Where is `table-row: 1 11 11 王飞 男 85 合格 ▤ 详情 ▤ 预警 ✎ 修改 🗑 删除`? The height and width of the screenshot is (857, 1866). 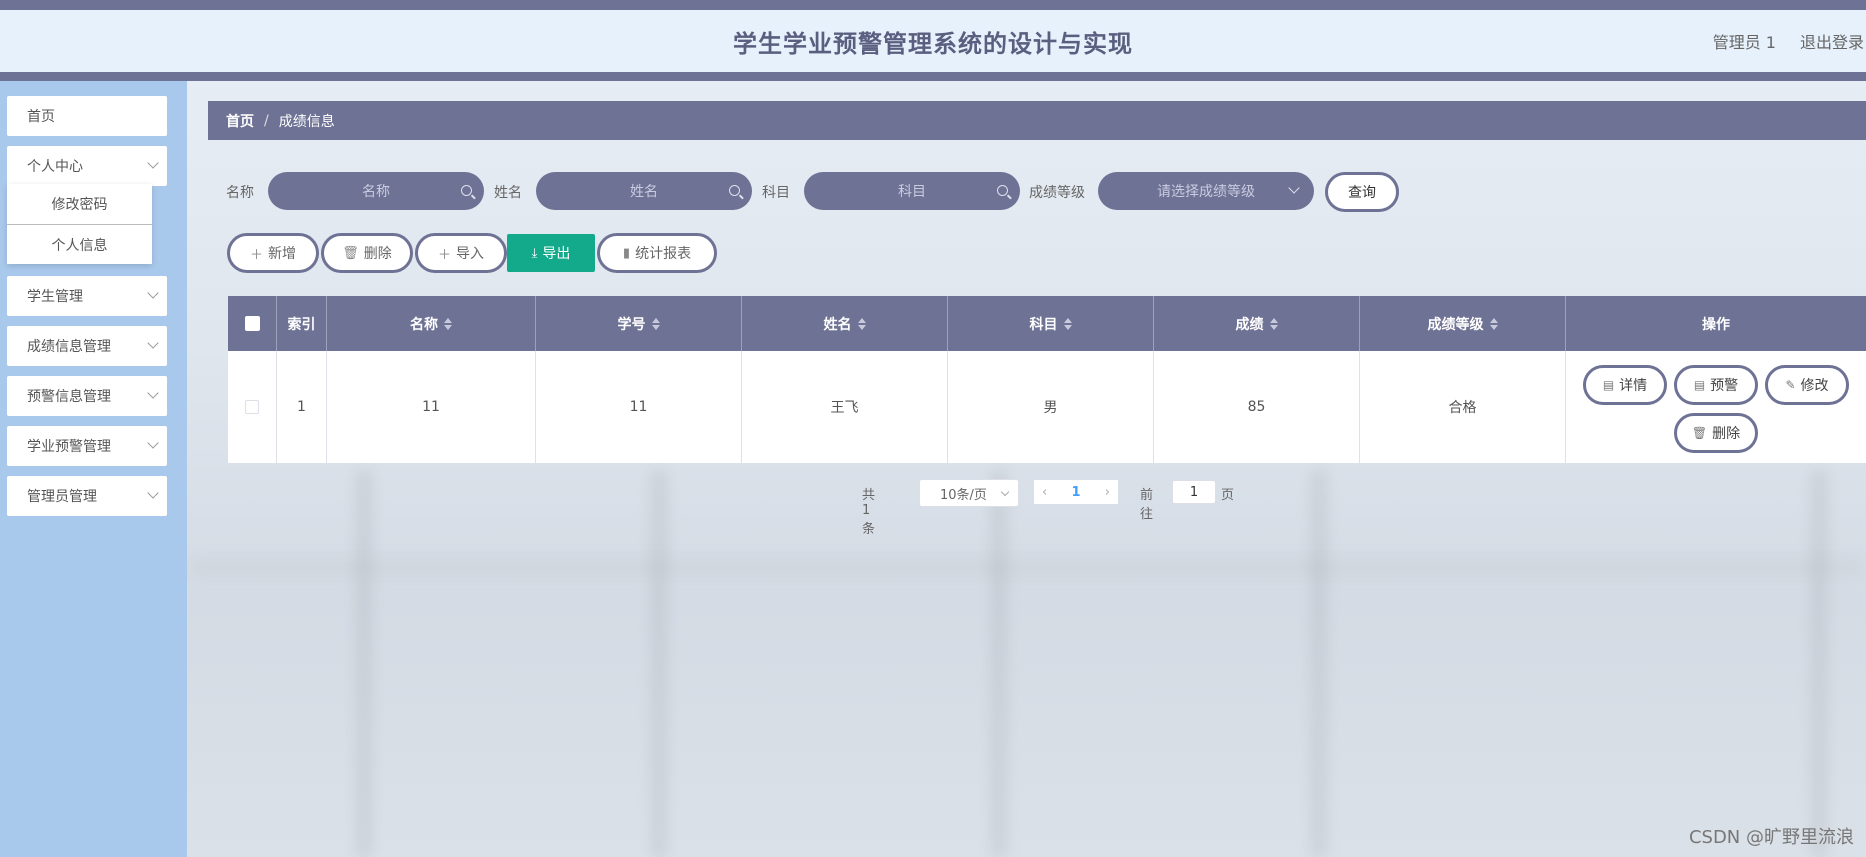 table-row: 1 11 11 王飞 男 85 合格 ▤ 详情 ▤ 预警 ✎ 修改 🗑 删除 is located at coordinates (1047, 407).